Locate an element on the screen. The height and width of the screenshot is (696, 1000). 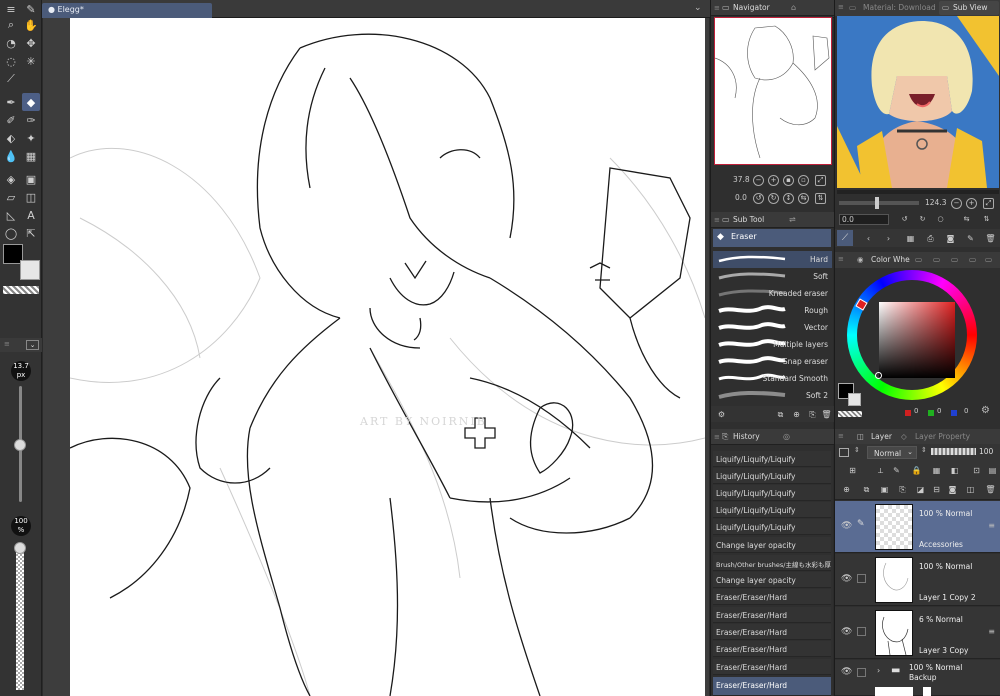
brush-item: Hard is located at coordinates (772, 259).